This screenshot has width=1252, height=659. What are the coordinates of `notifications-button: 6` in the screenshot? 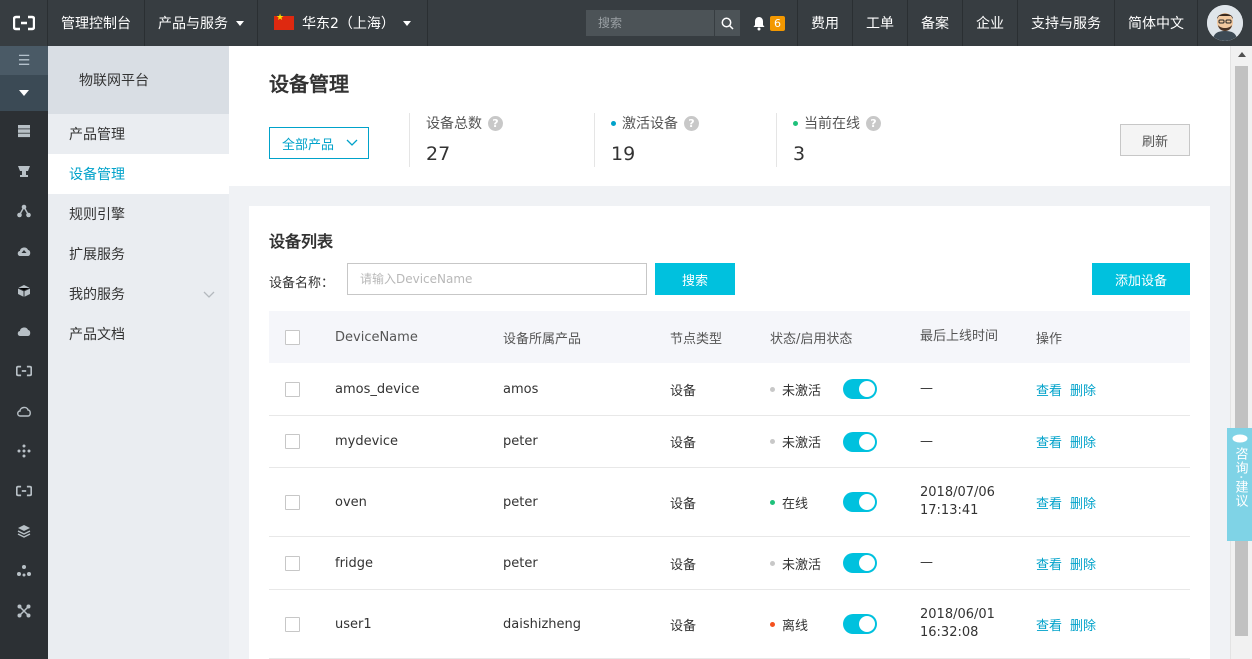 It's located at (775, 23).